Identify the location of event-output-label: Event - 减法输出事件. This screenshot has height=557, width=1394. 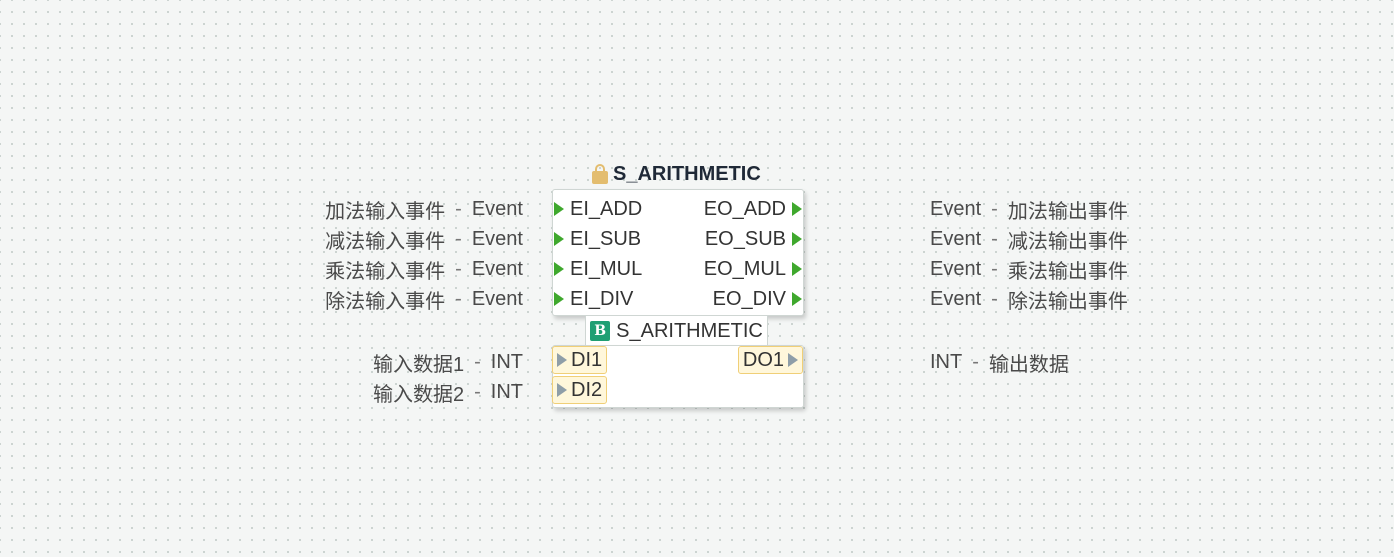
(1029, 240).